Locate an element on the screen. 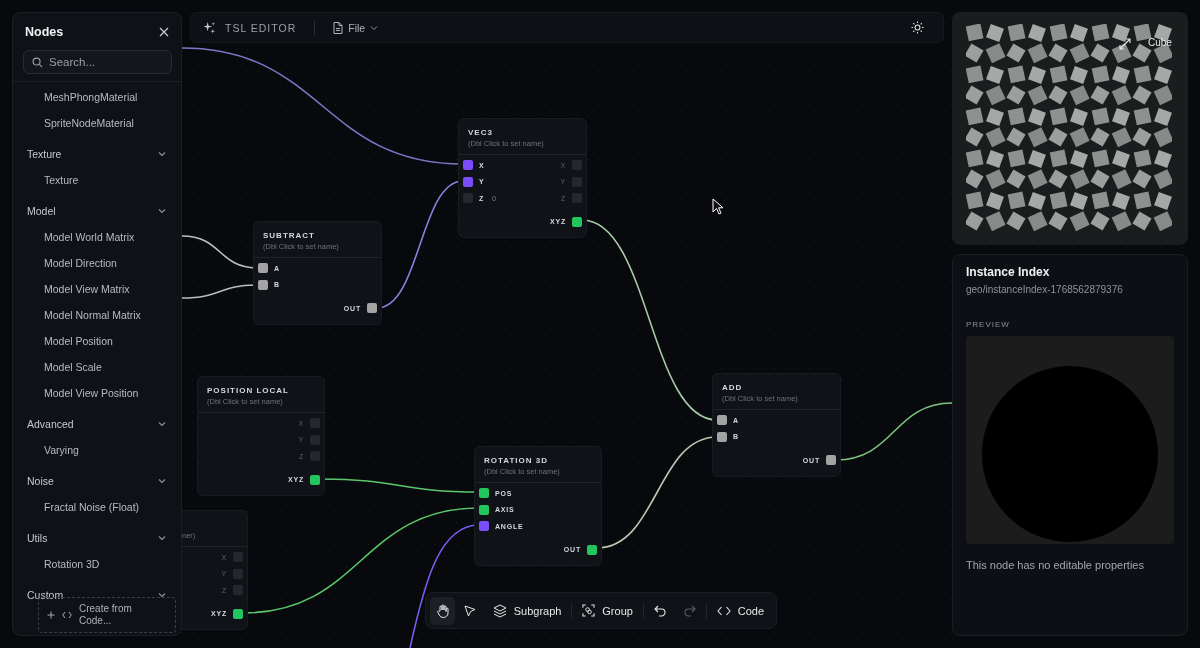 This screenshot has width=1200, height=648. category-label: Texture is located at coordinates (44, 154).